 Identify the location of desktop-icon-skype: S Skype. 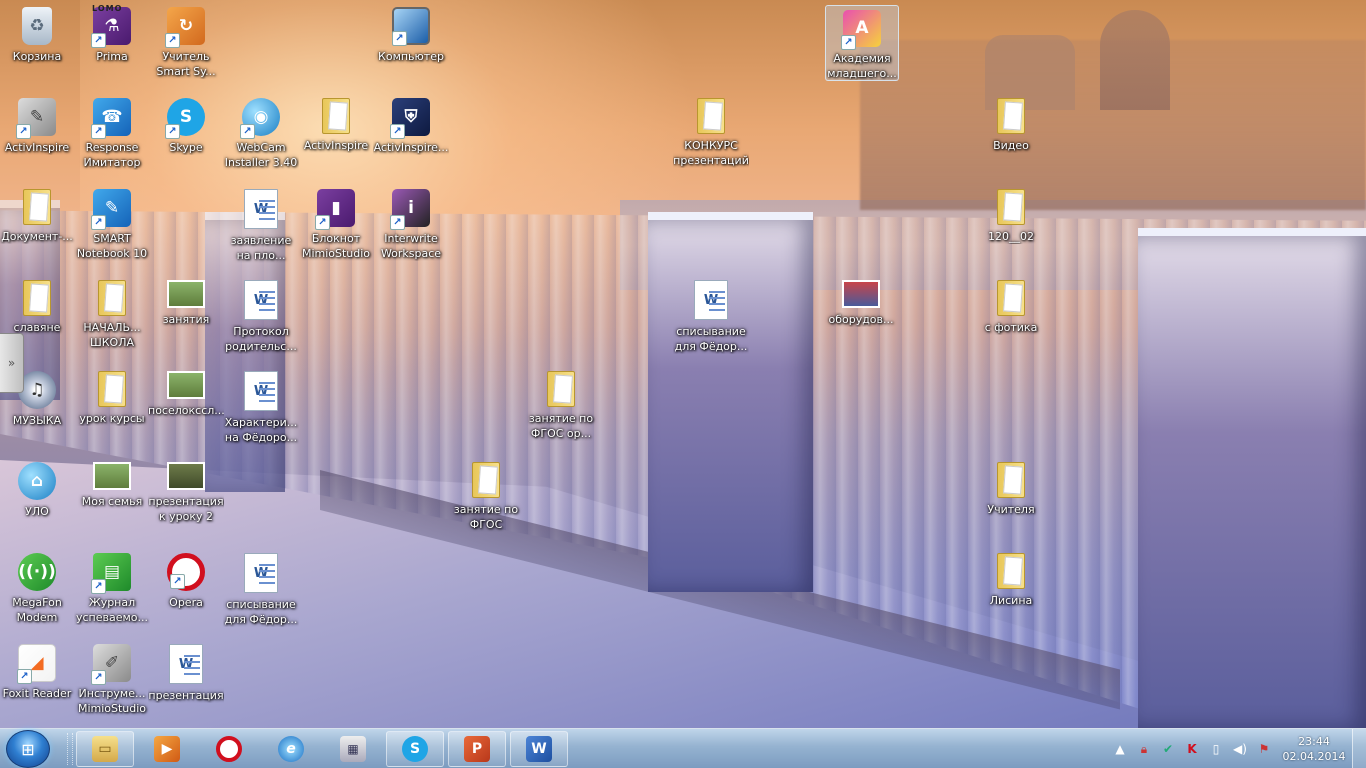
(186, 137).